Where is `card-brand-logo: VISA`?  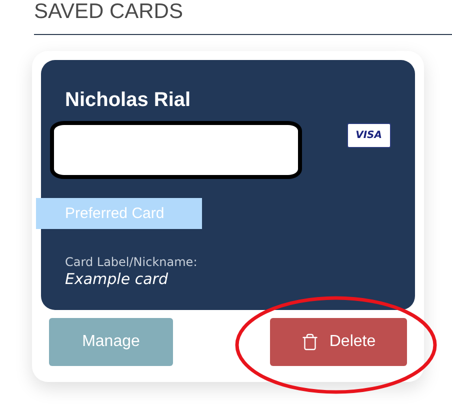 card-brand-logo: VISA is located at coordinates (368, 135).